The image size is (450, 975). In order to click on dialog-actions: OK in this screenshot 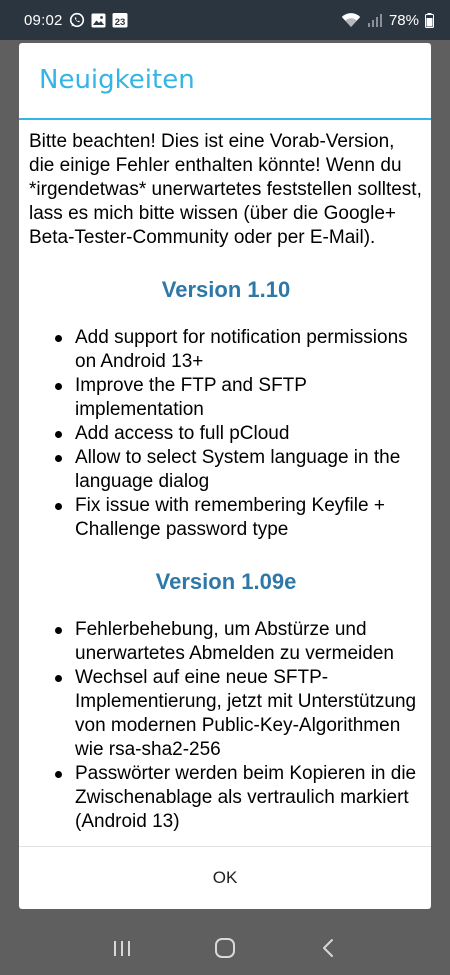, I will do `click(225, 877)`.